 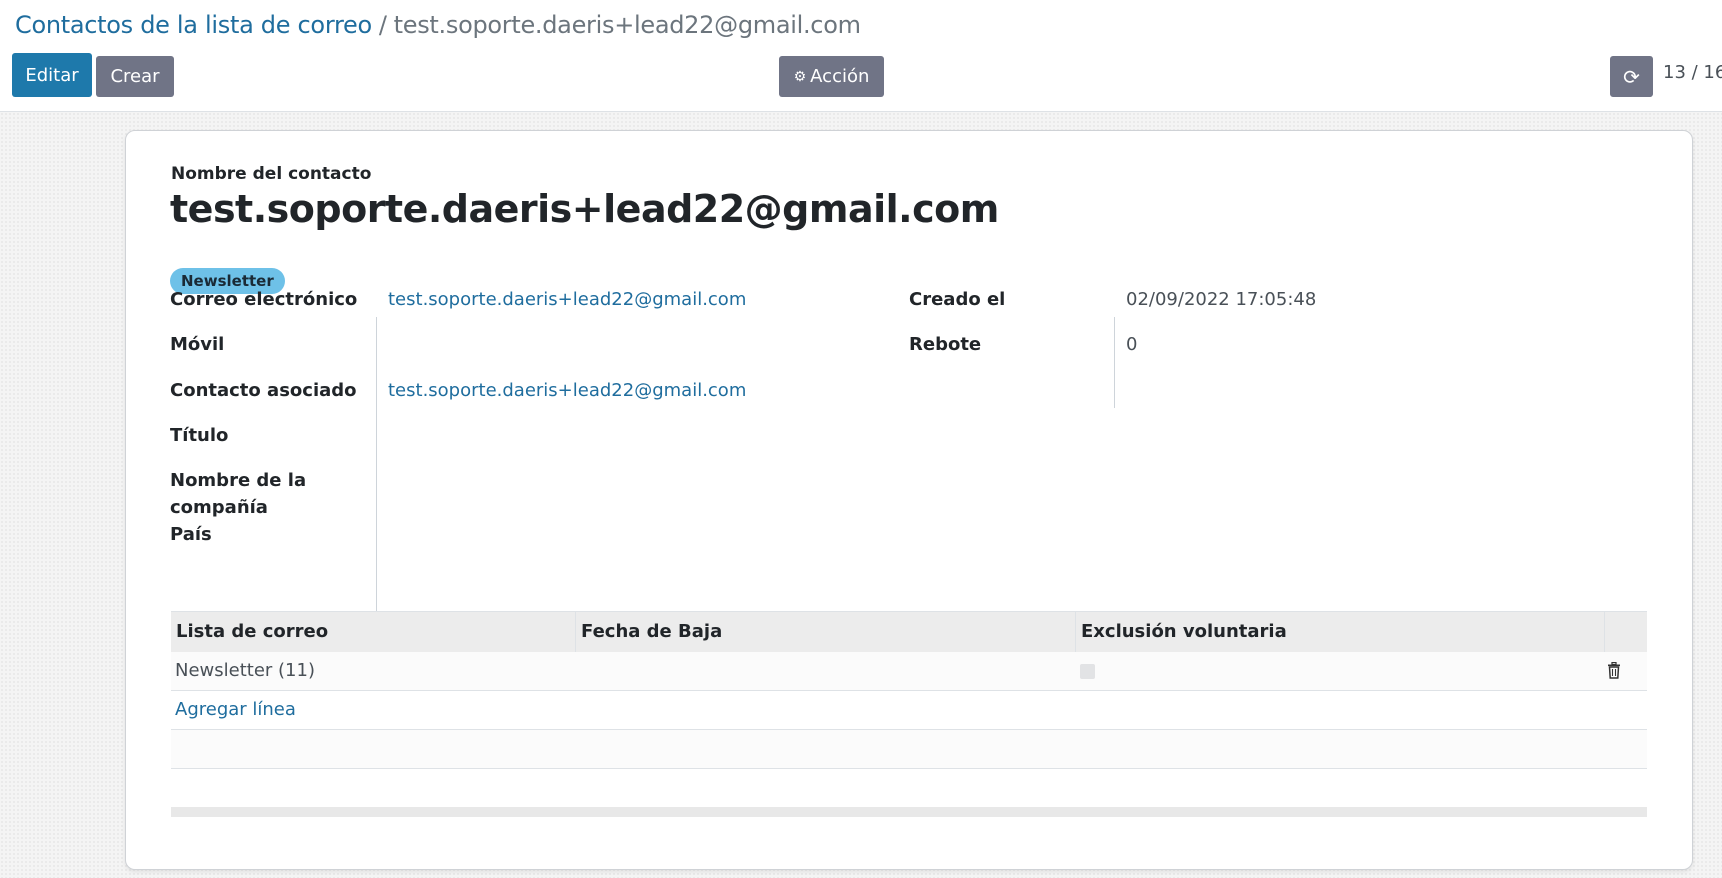 I want to click on column-header-opt-out: Exclusión voluntaria, so click(x=1339, y=632).